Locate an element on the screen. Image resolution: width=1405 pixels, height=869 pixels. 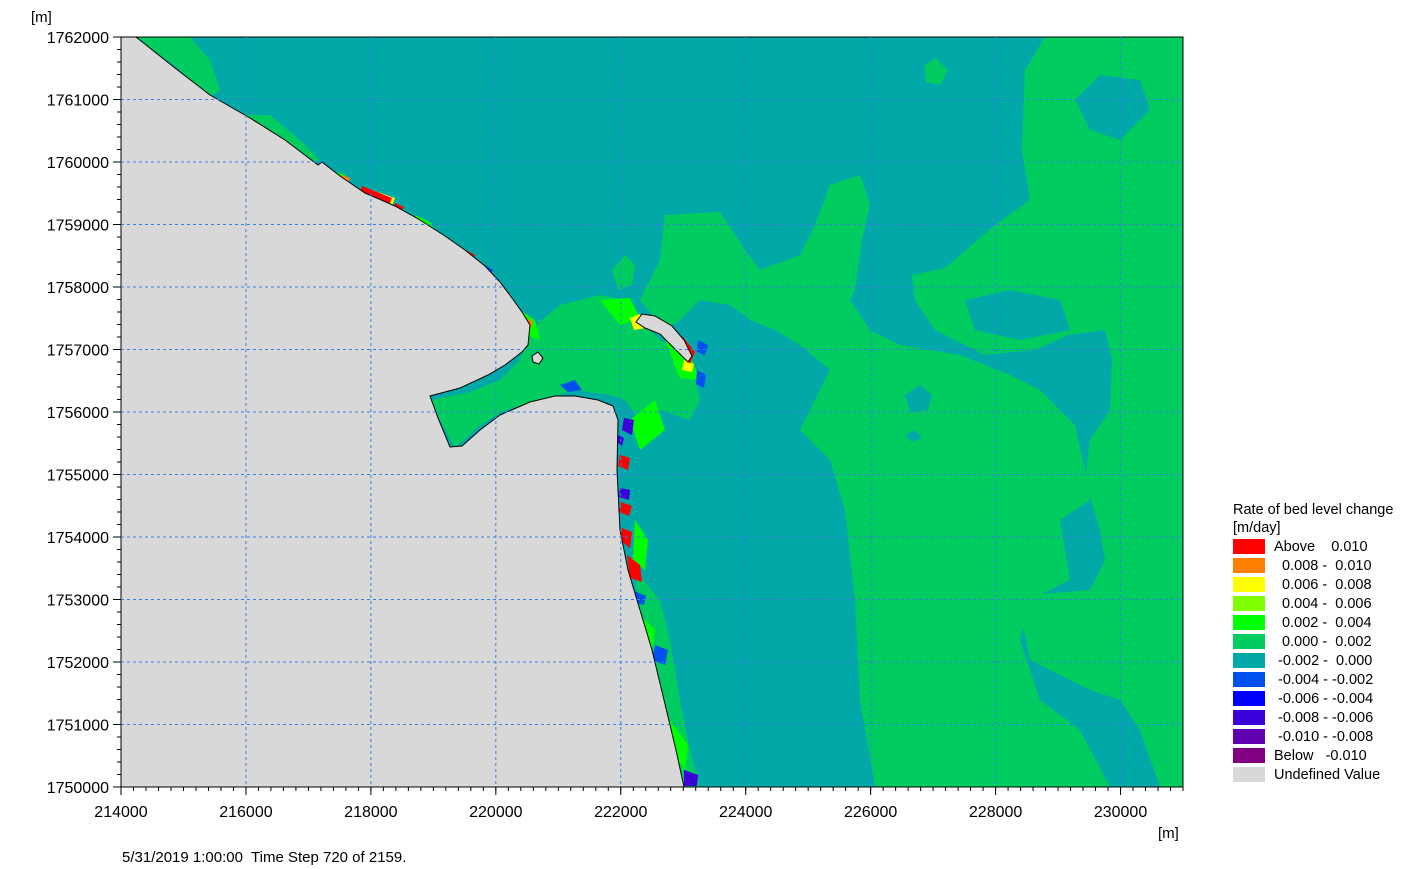
y-tick-label: 1754000 is located at coordinates (78, 538).